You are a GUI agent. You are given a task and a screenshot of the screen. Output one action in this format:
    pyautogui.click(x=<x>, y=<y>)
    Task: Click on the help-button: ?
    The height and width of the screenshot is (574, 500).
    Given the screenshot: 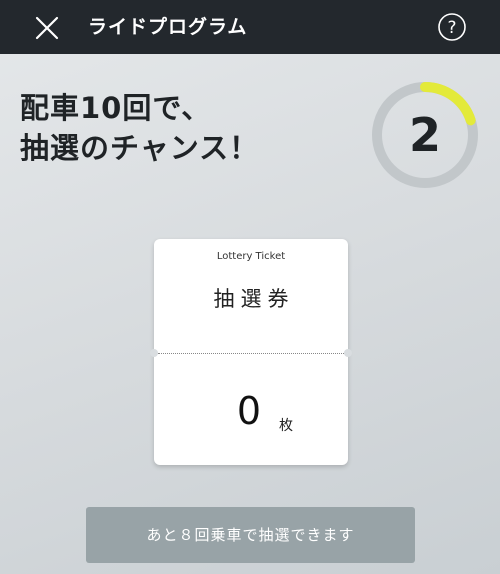 What is the action you would take?
    pyautogui.click(x=452, y=27)
    